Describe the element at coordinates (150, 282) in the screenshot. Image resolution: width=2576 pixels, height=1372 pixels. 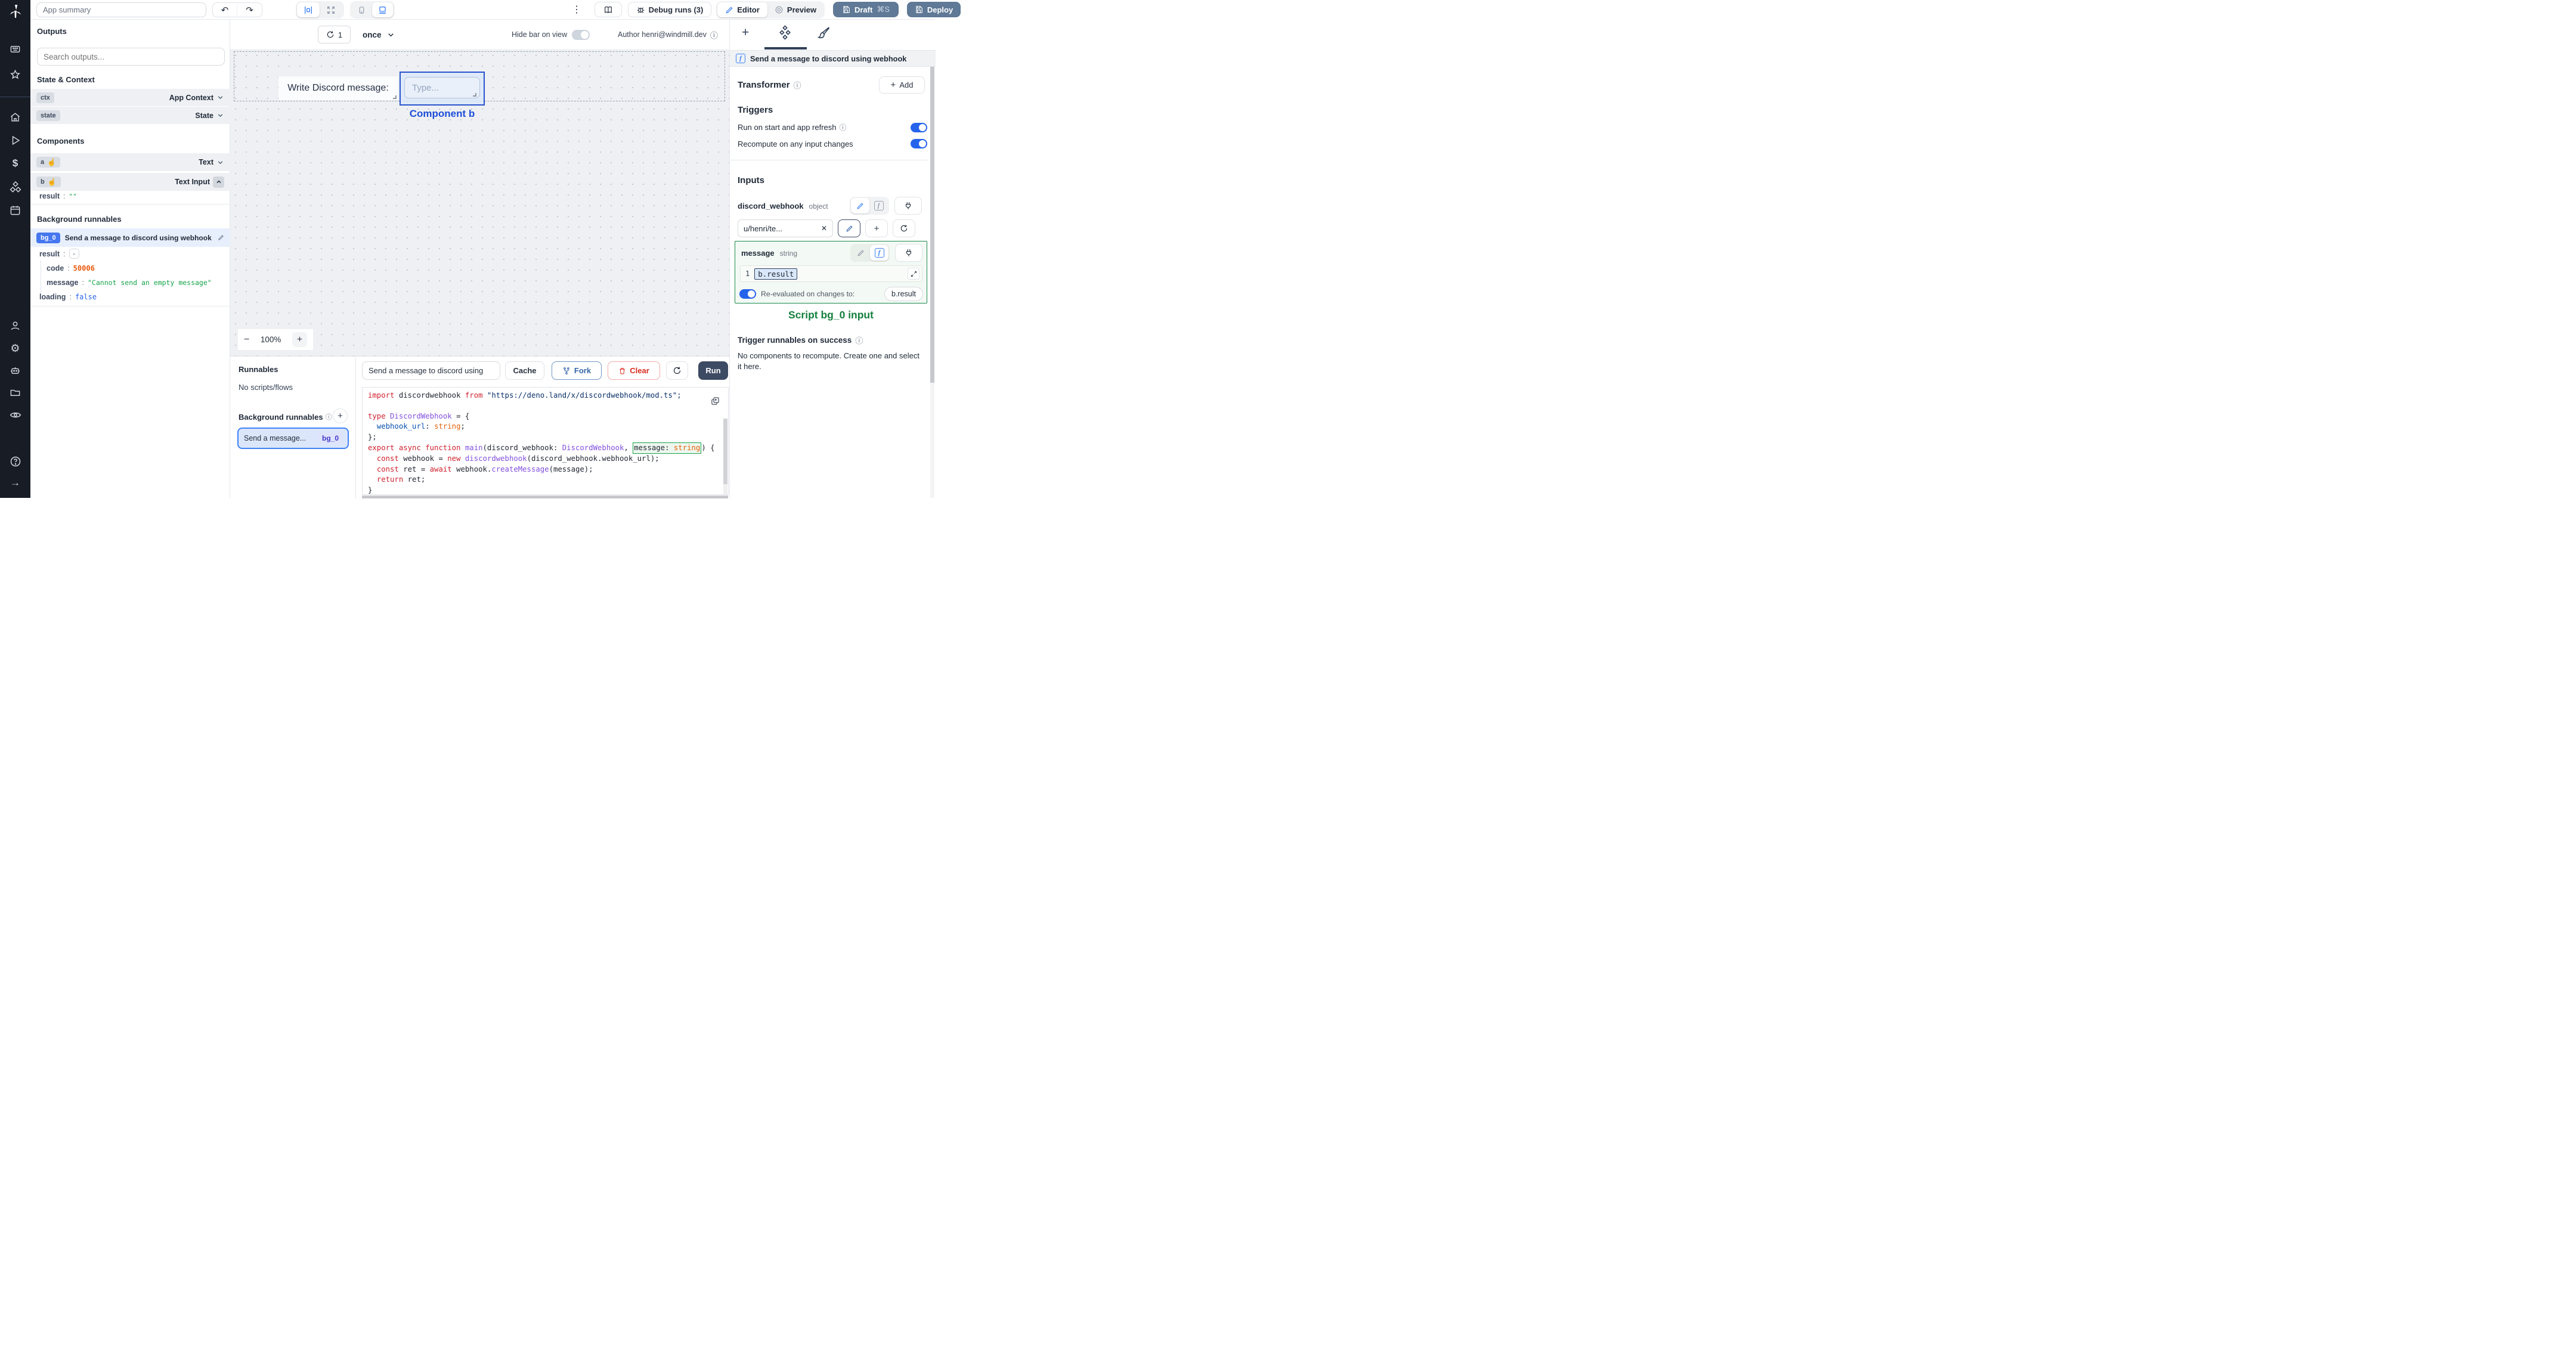
I see `message-value: "Cannot send an empty message"` at that location.